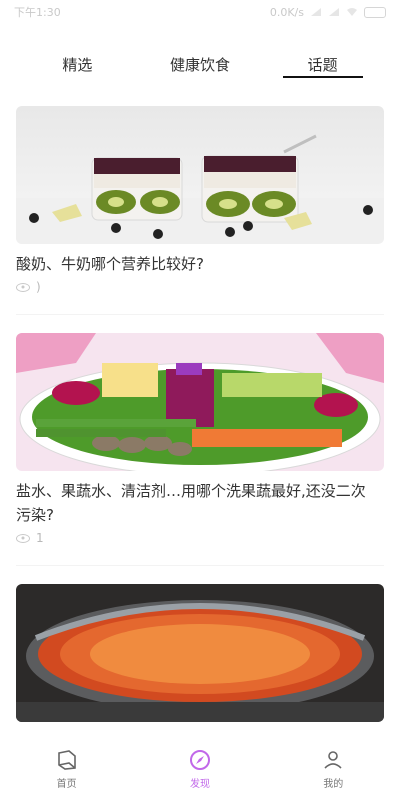  I want to click on nav-label: 首页, so click(66, 784).